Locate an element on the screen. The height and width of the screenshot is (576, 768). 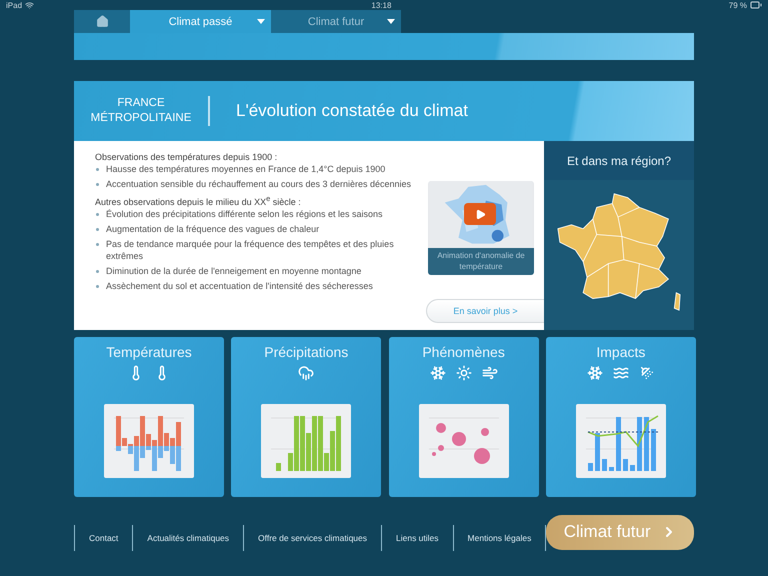
category-card: Phénomènes is located at coordinates (463, 417).